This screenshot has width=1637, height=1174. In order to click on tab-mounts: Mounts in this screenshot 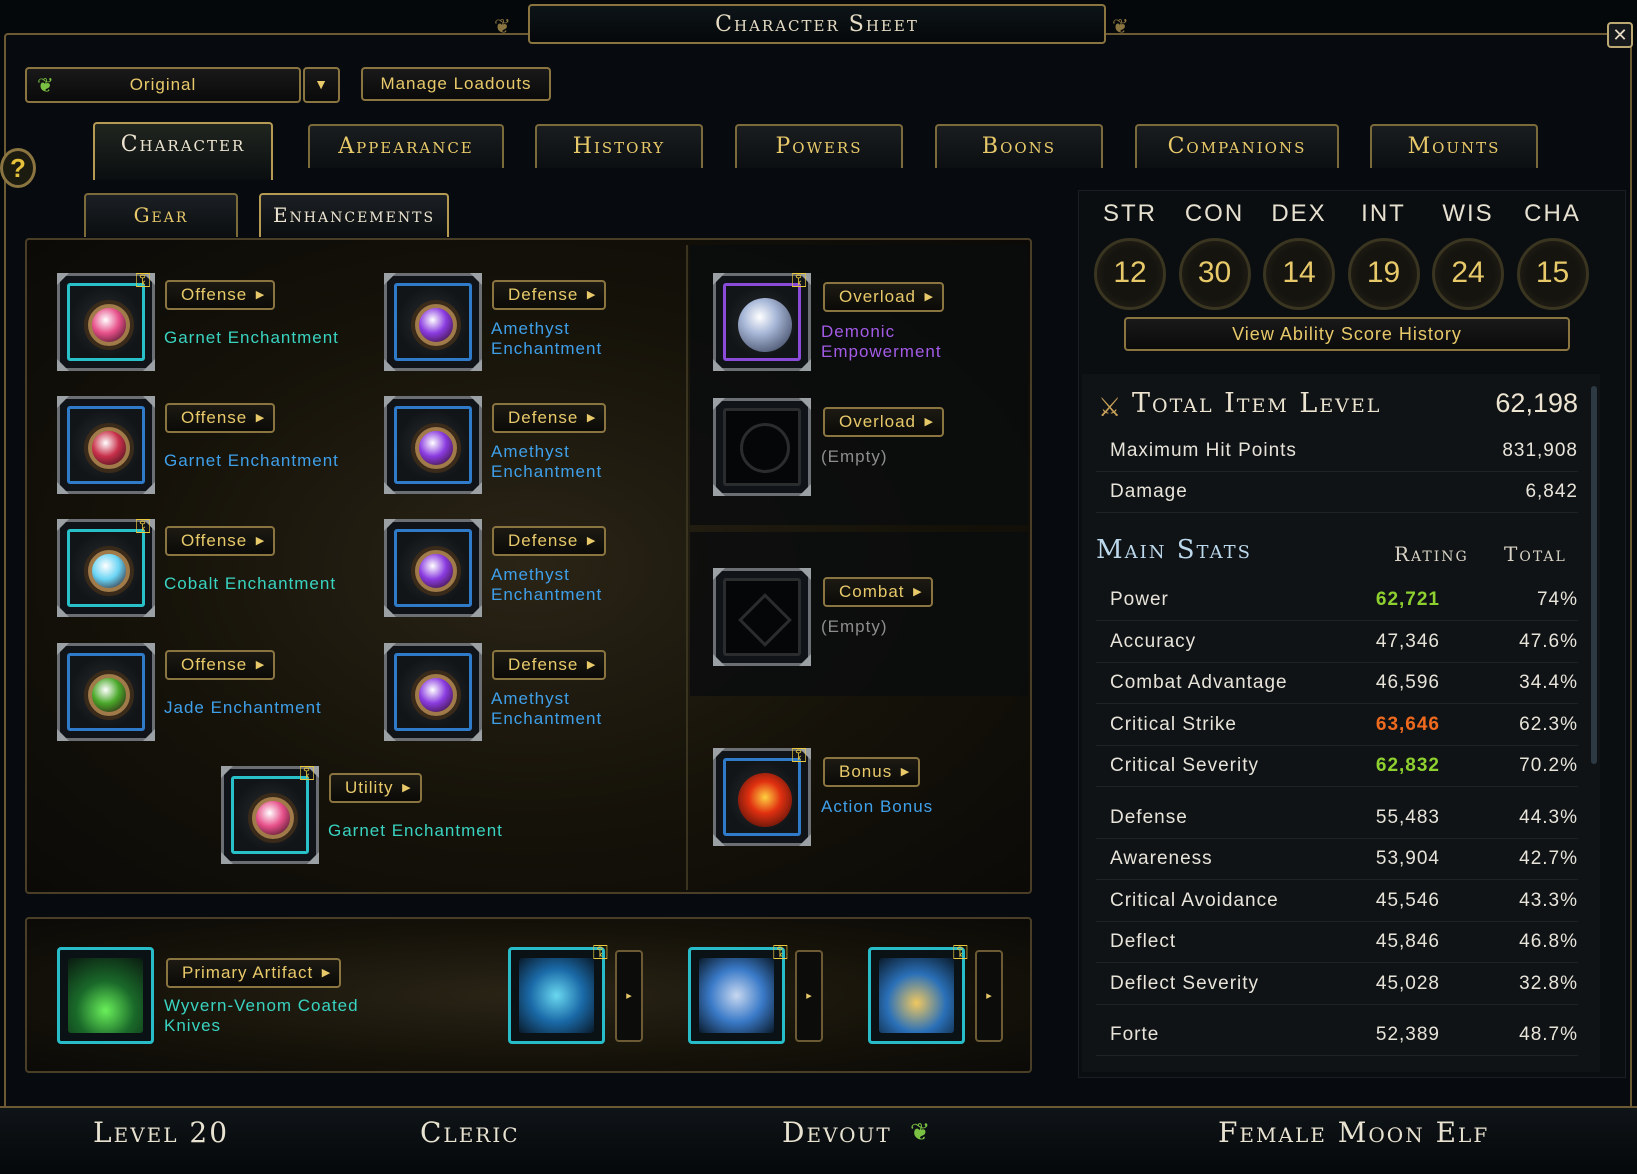, I will do `click(1454, 146)`.